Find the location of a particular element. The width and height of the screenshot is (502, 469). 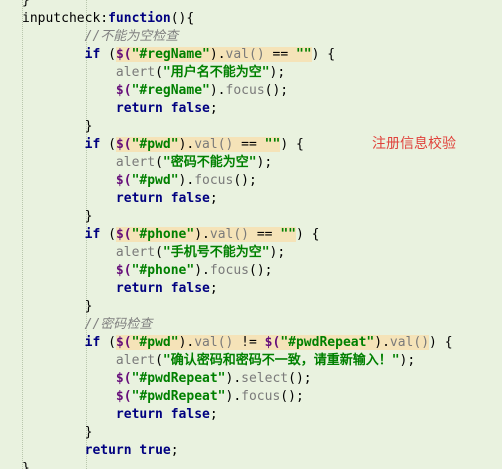

code-line: alert("密码不能为空"); is located at coordinates (251, 163).